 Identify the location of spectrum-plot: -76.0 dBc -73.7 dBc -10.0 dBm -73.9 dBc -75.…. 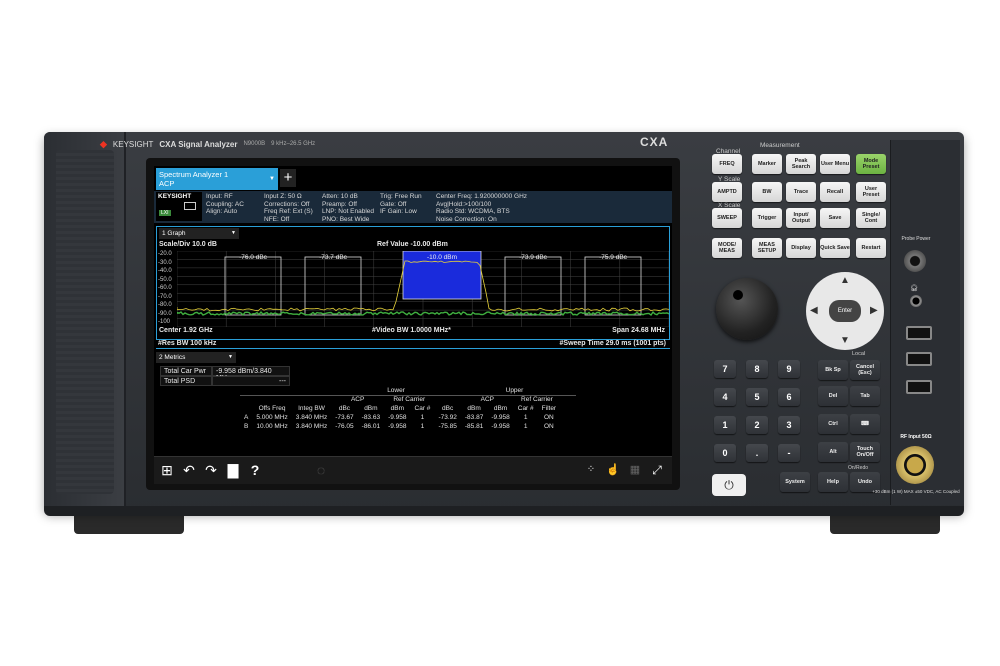
(423, 289).